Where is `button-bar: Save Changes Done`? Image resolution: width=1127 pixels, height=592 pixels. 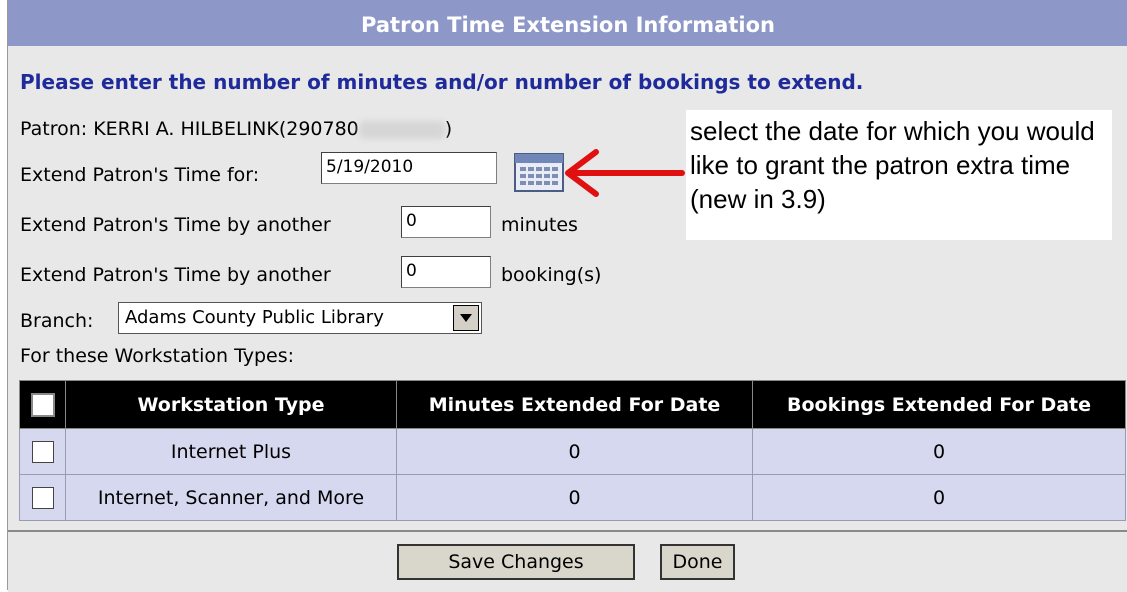 button-bar: Save Changes Done is located at coordinates (567, 561).